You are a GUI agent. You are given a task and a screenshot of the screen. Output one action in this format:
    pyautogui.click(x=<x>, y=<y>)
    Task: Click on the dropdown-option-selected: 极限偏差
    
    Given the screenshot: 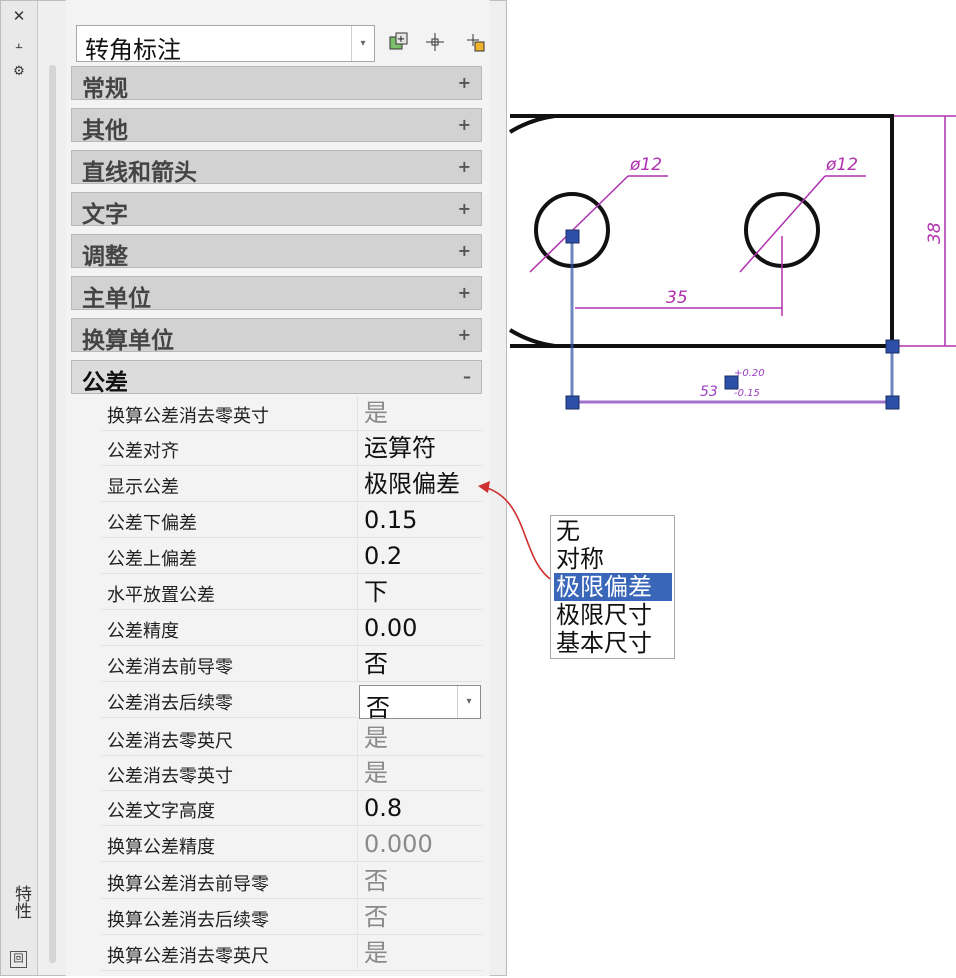 What is the action you would take?
    pyautogui.click(x=613, y=587)
    